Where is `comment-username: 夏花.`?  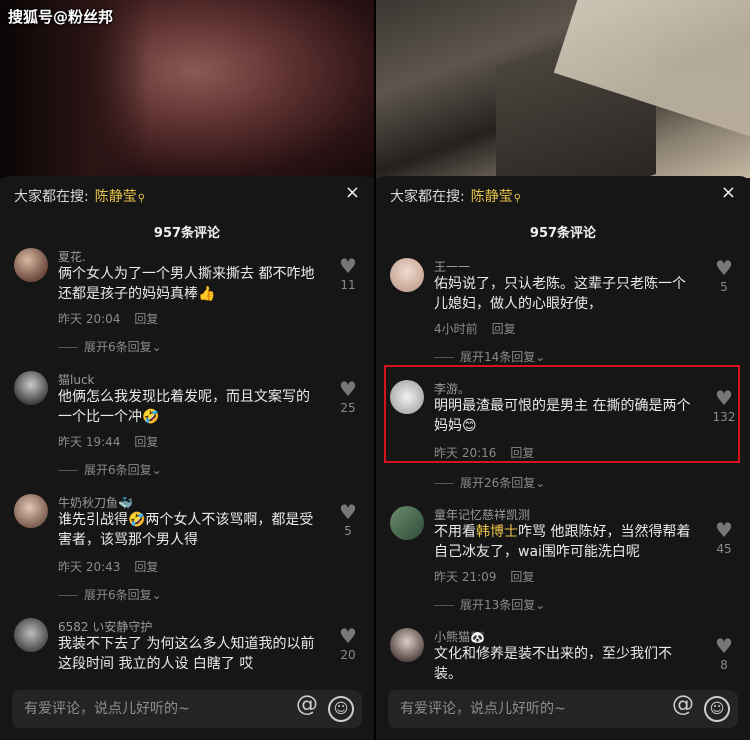 comment-username: 夏花. is located at coordinates (72, 256).